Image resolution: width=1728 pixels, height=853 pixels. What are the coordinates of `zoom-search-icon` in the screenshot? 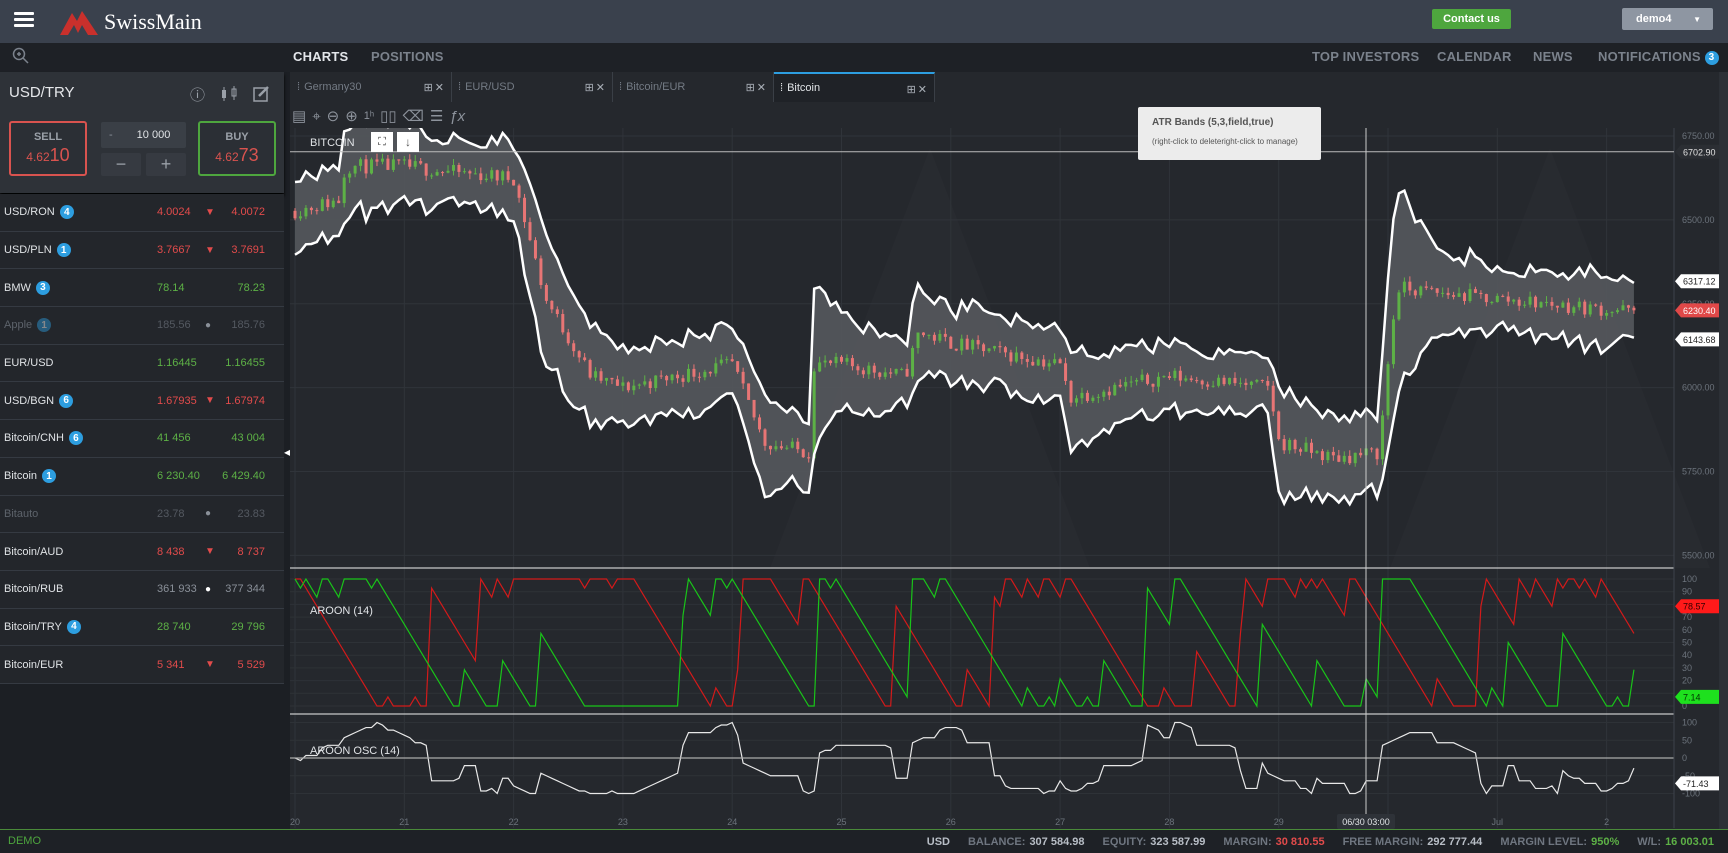 It's located at (21, 56).